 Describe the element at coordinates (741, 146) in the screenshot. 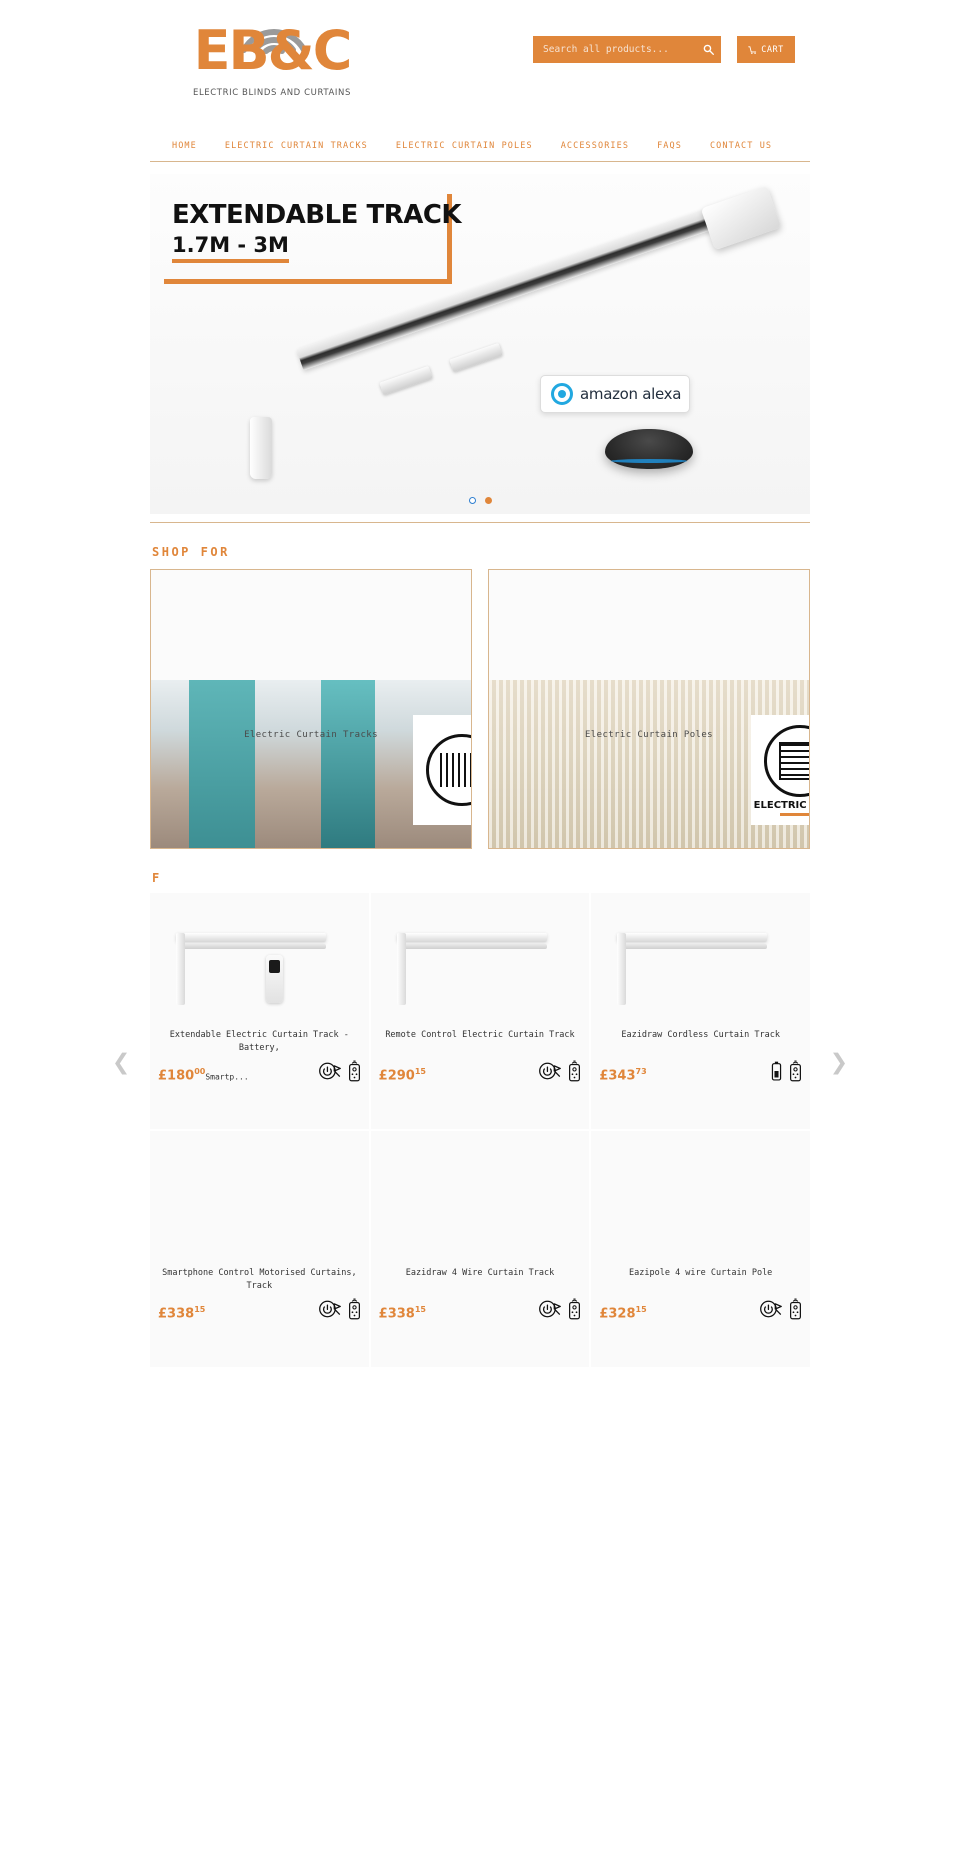

I see `nav-item-contact: CONTACT US` at that location.